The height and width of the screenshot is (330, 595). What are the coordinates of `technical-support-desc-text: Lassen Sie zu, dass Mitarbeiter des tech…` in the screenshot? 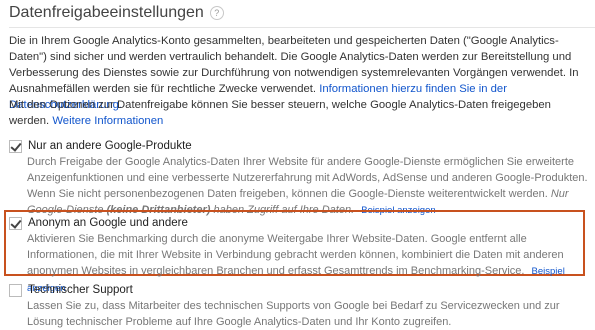 It's located at (293, 314).